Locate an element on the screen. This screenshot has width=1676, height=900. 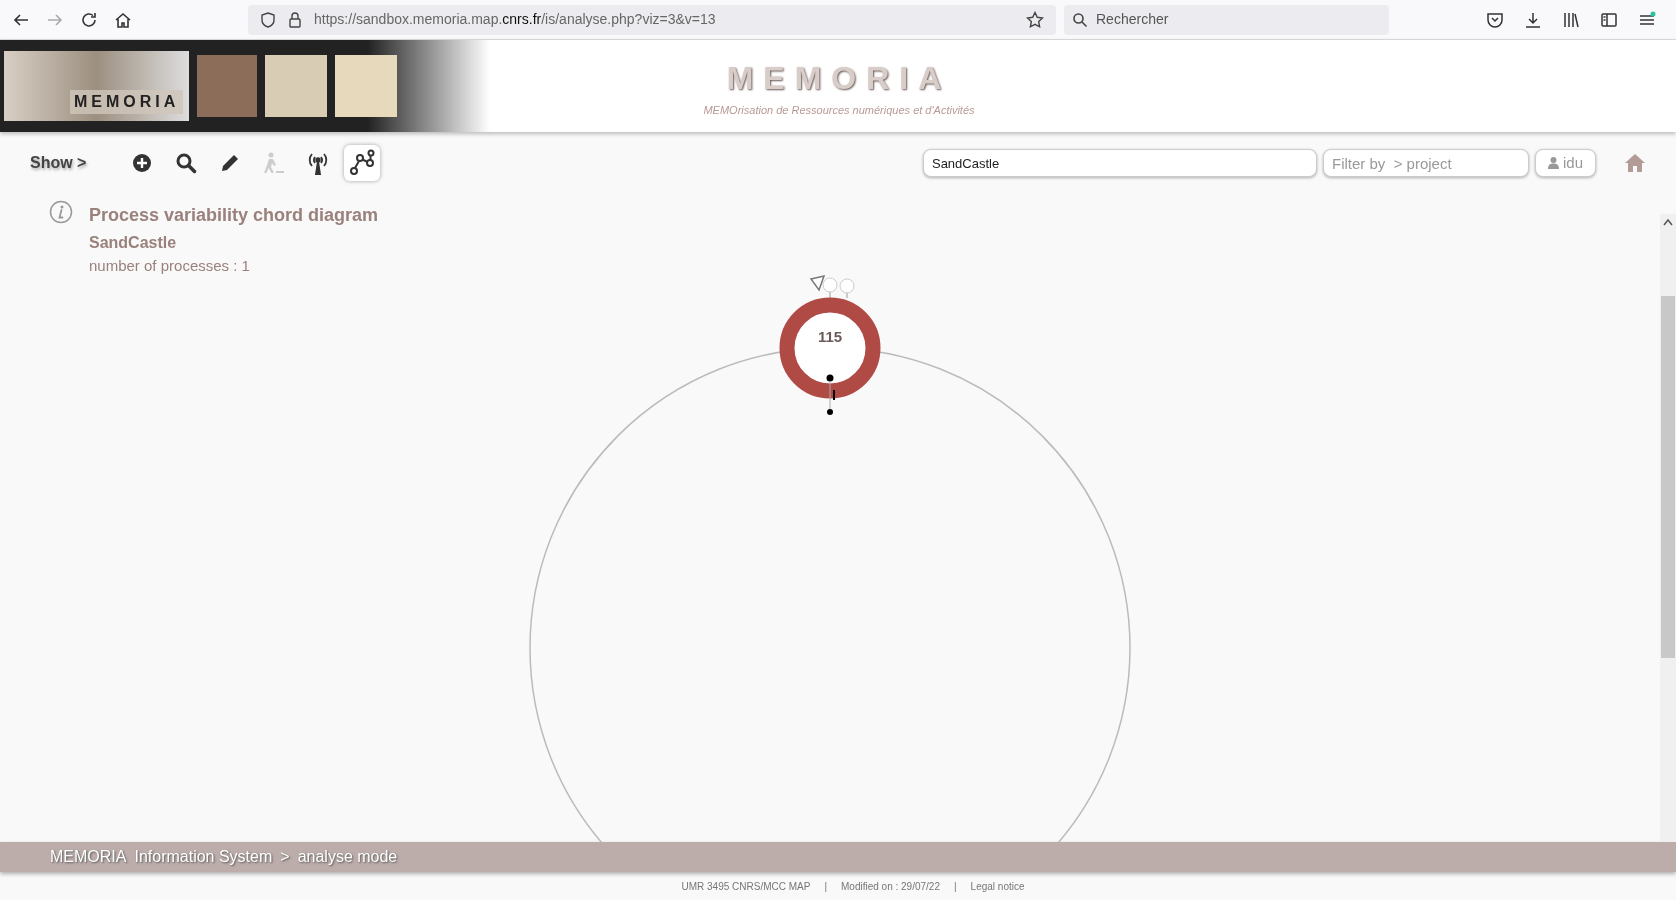
library-icon is located at coordinates (1571, 19).